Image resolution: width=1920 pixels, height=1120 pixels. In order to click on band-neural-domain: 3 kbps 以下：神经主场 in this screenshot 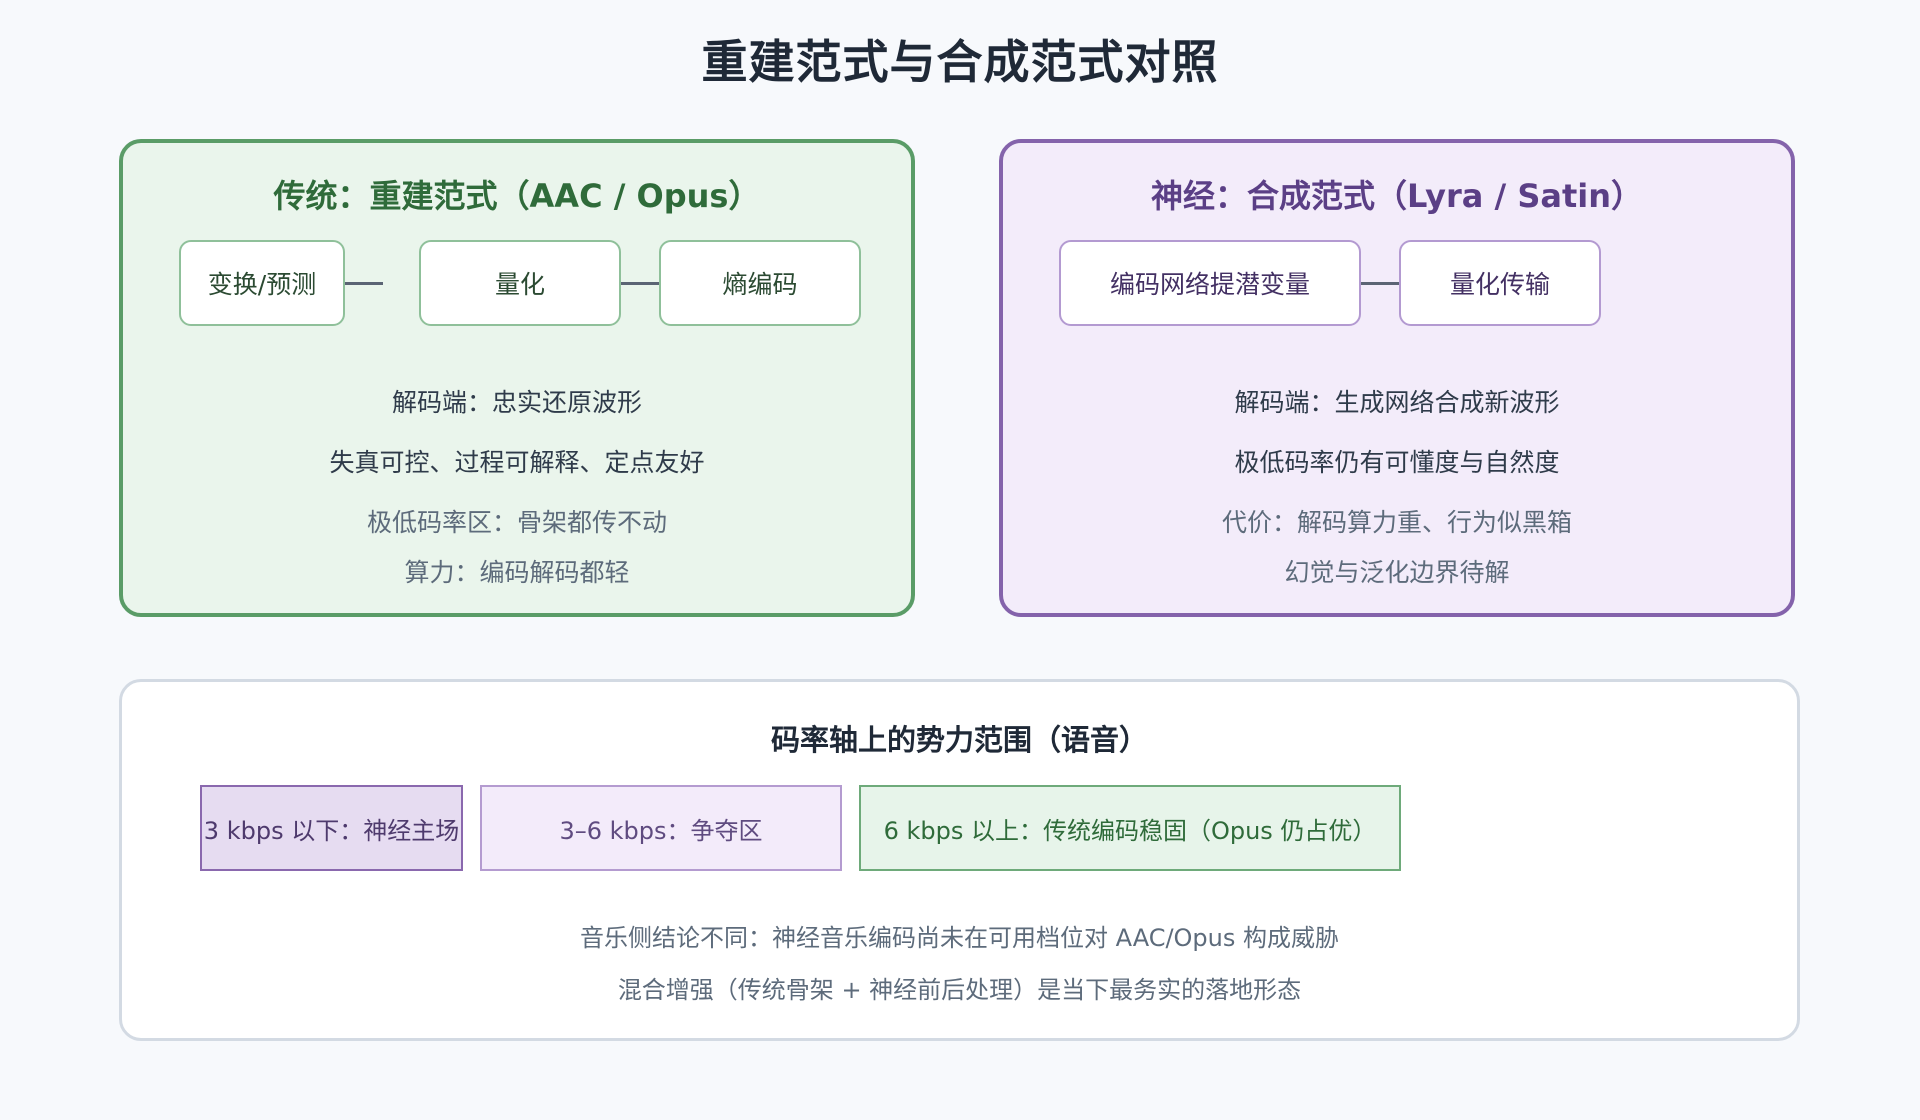, I will do `click(331, 828)`.